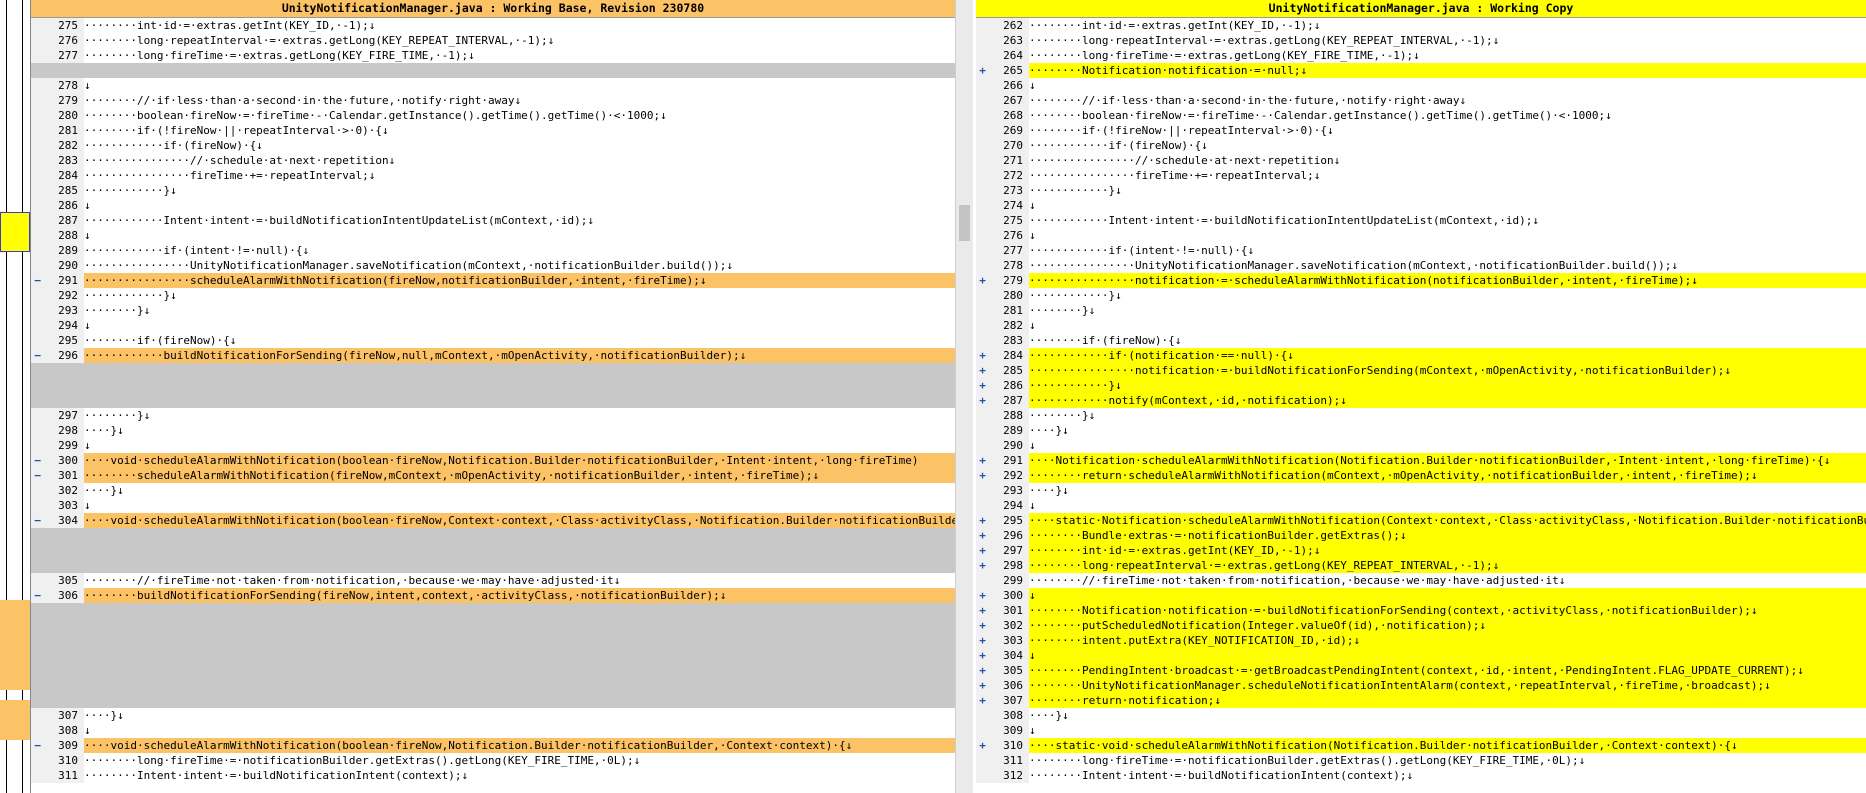  I want to click on left-vertical-scrollbar, so click(964, 396).